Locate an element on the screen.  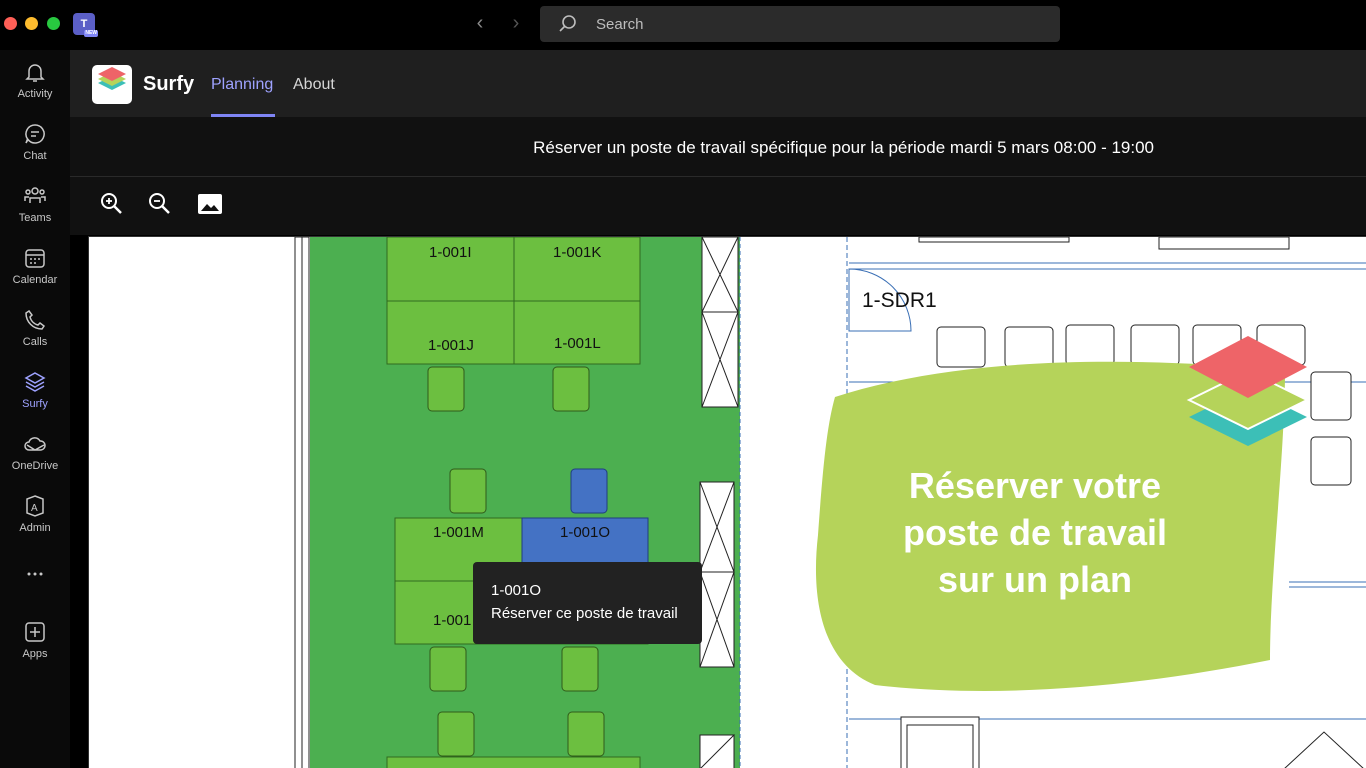
rail-item-apps: Apps is located at coordinates (35, 648).